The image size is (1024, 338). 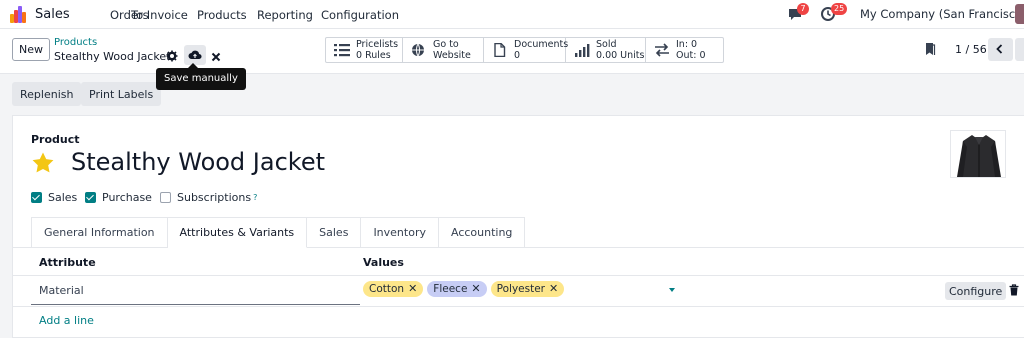 I want to click on tab-sales: Sales, so click(x=334, y=232).